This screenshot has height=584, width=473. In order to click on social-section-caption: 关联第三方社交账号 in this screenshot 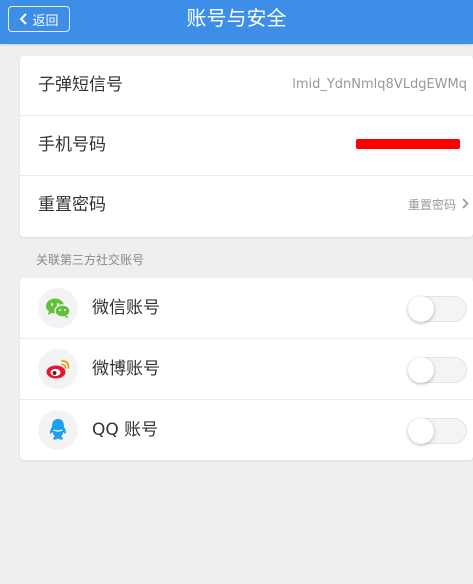, I will do `click(90, 260)`.